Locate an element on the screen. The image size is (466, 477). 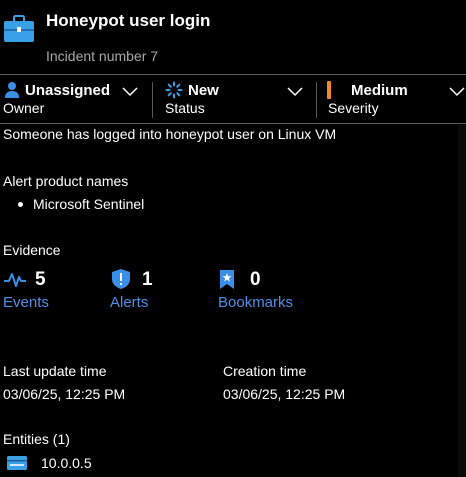
severity-dropdown: Medium Severity is located at coordinates (394, 99).